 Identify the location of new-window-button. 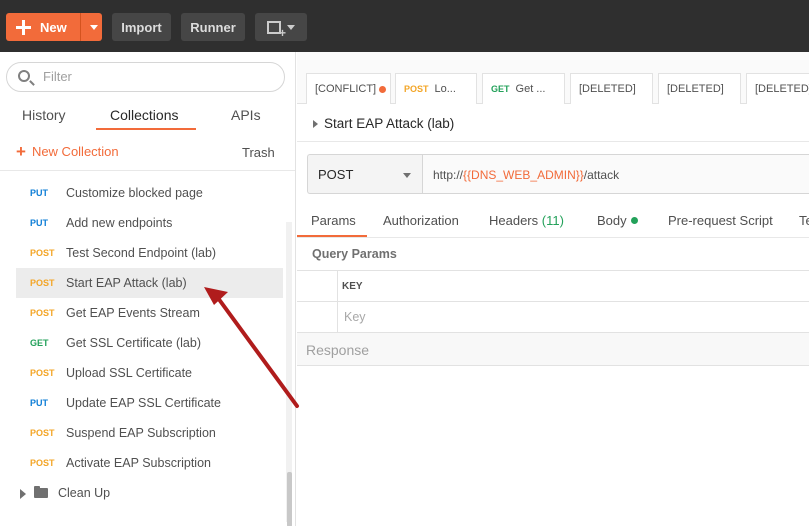
(281, 27).